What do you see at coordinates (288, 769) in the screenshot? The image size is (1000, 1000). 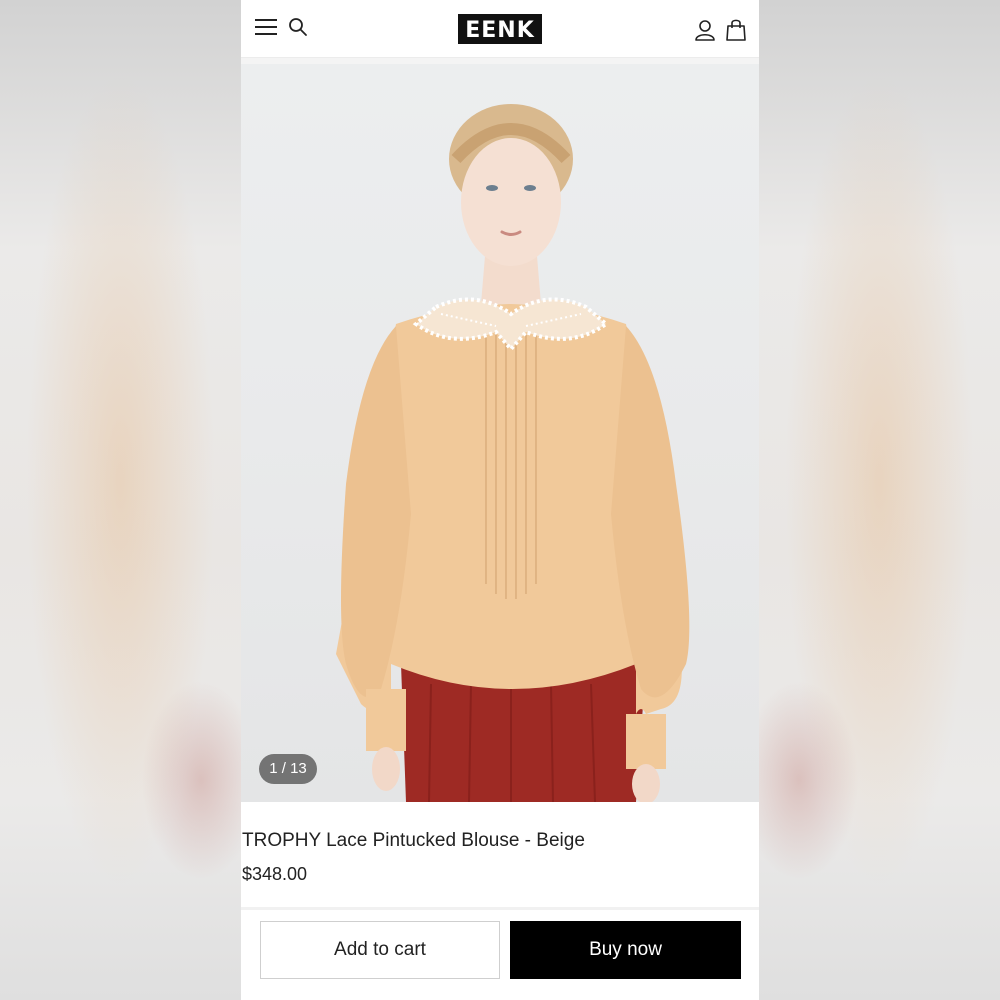 I see `image-counter: 1 / 13` at bounding box center [288, 769].